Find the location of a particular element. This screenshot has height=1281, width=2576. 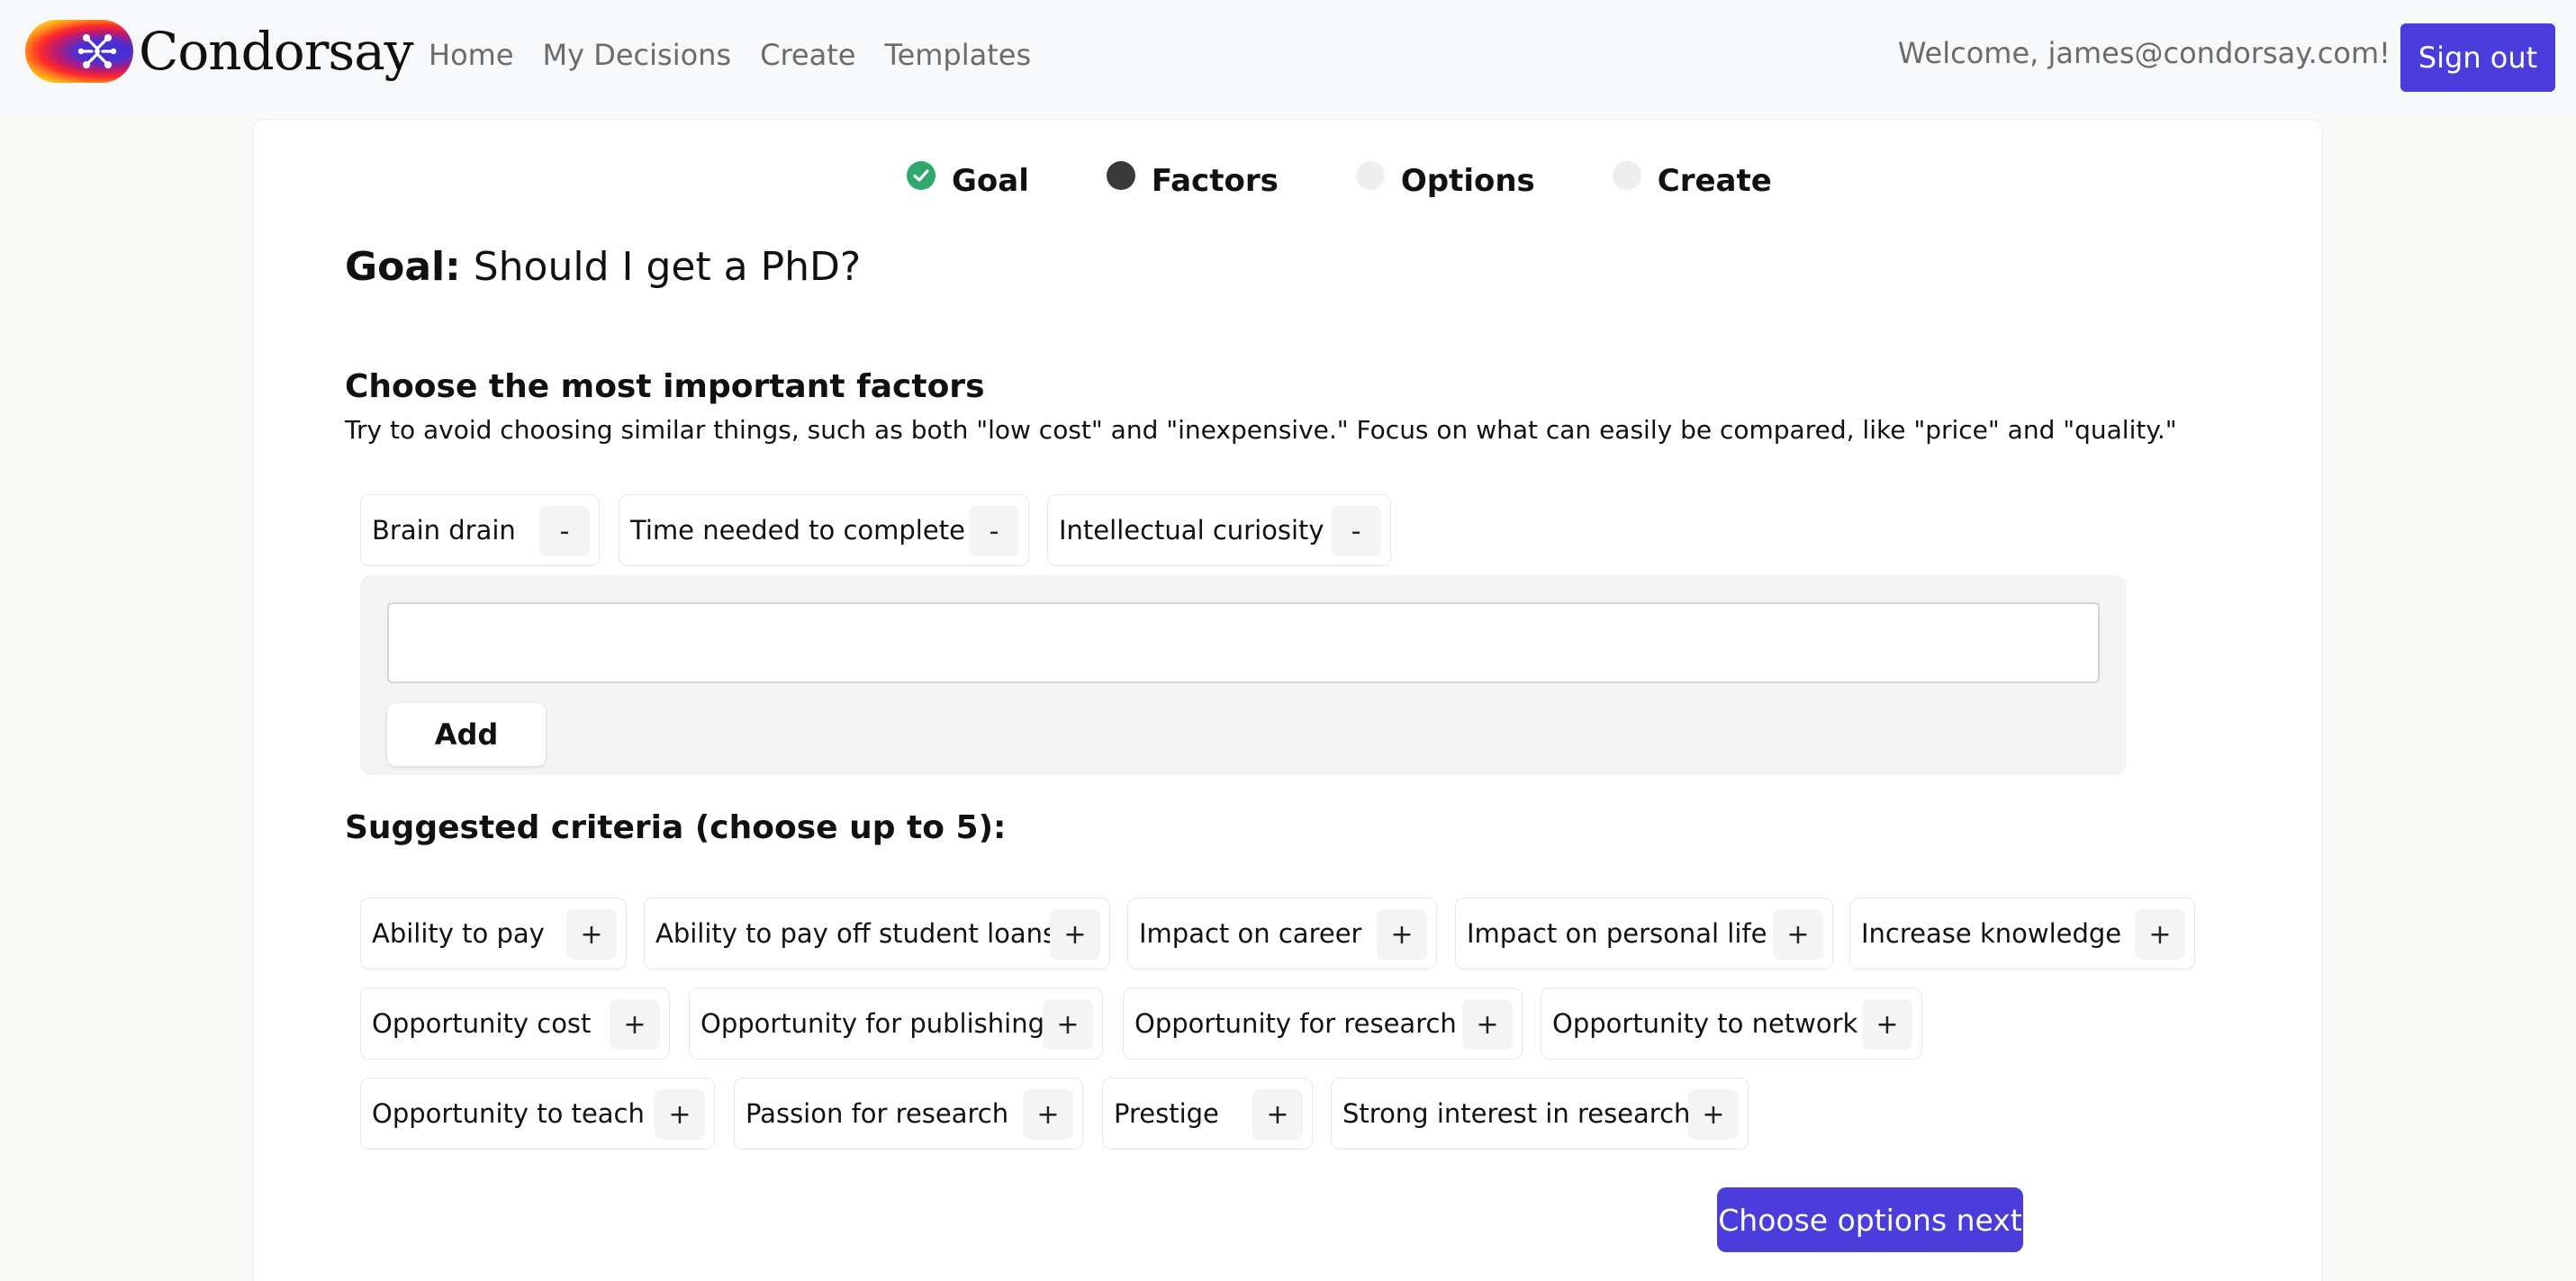

suggested-criterion-chip: Opportunity cost + is located at coordinates (515, 1024).